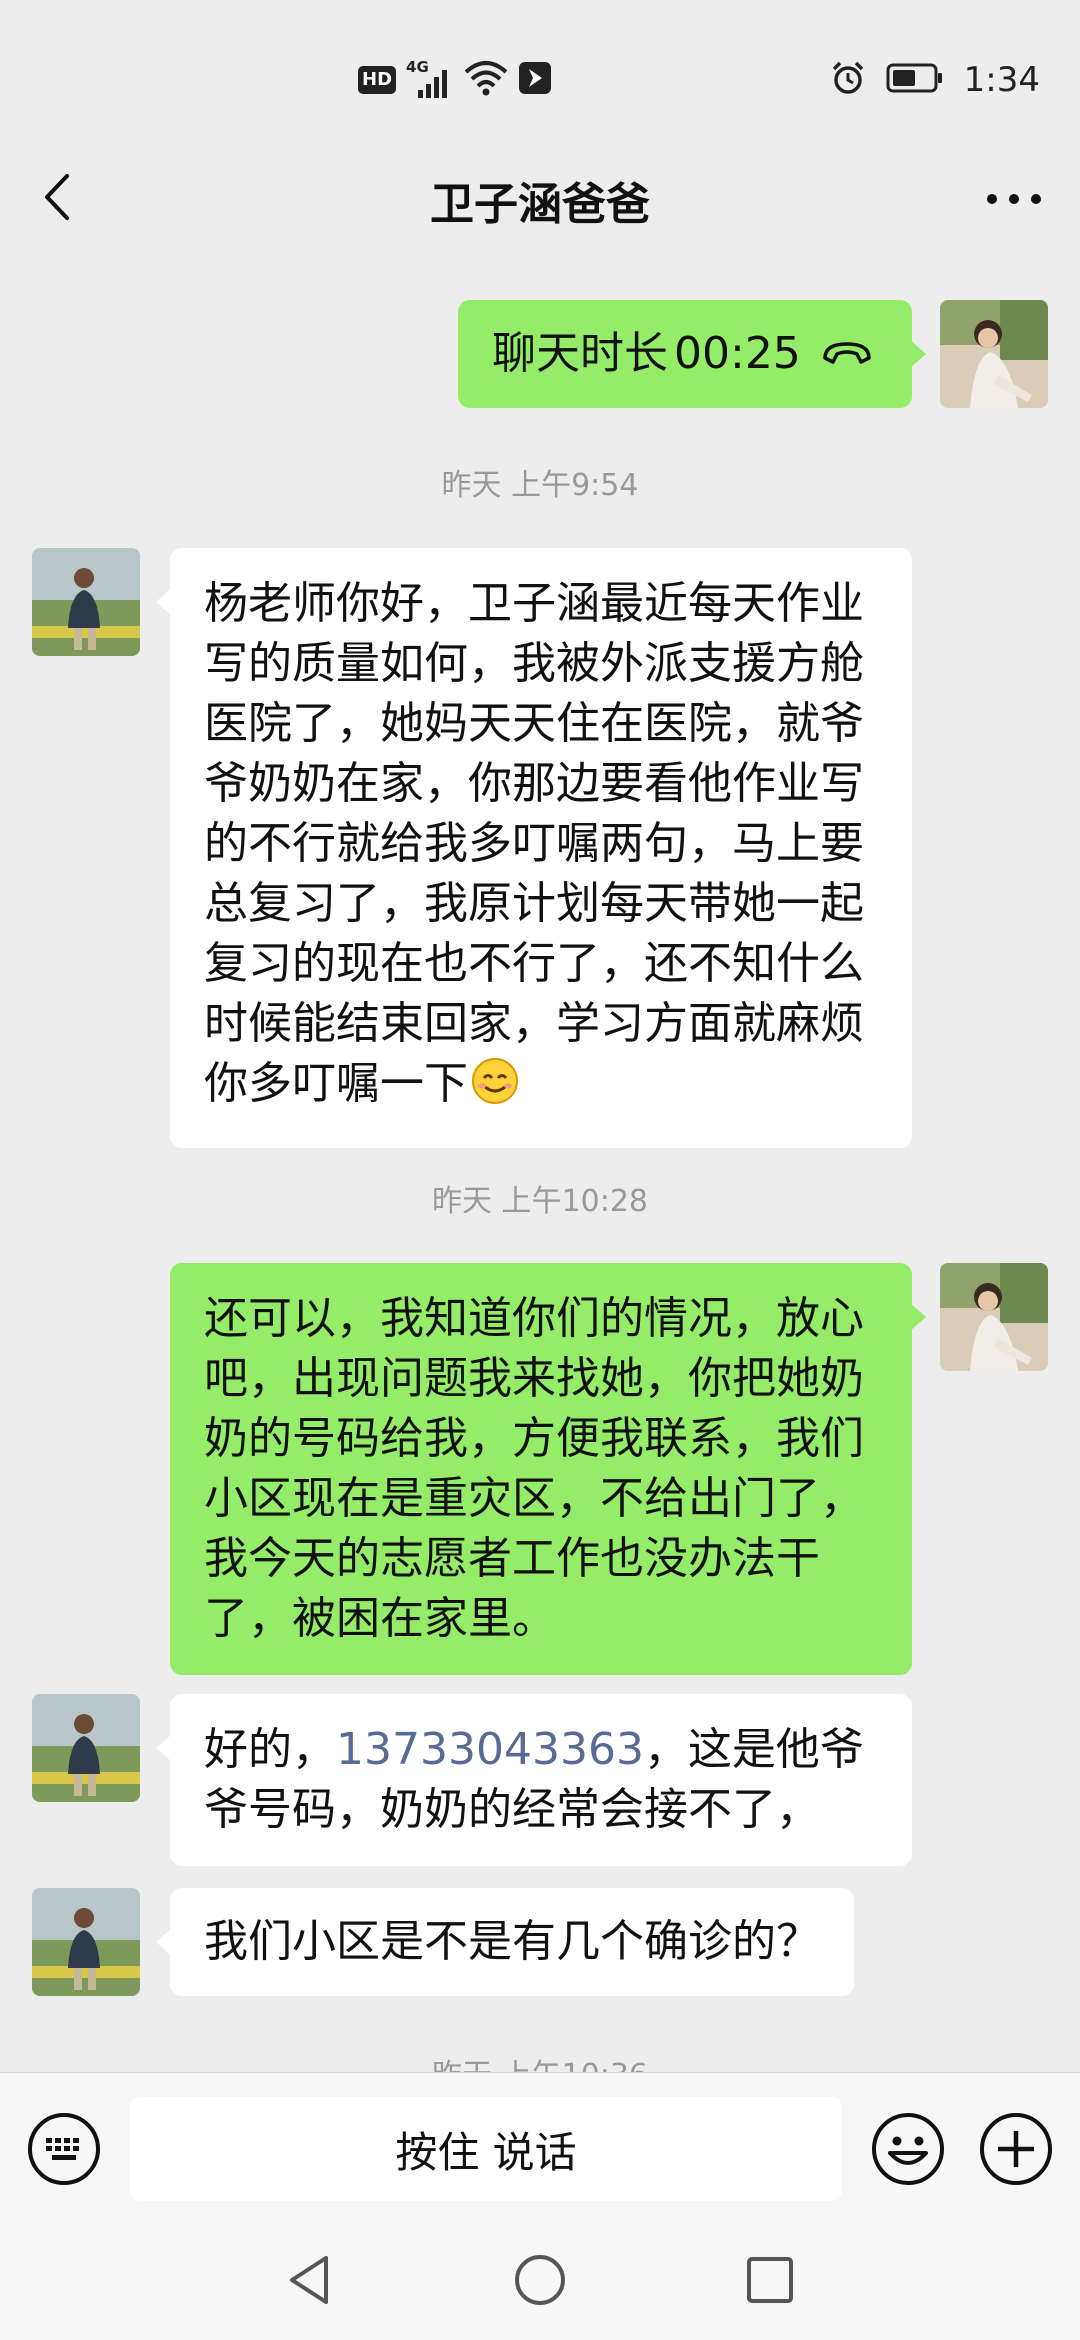 This screenshot has width=1080, height=2340. What do you see at coordinates (1016, 2149) in the screenshot?
I see `more-functions-button` at bounding box center [1016, 2149].